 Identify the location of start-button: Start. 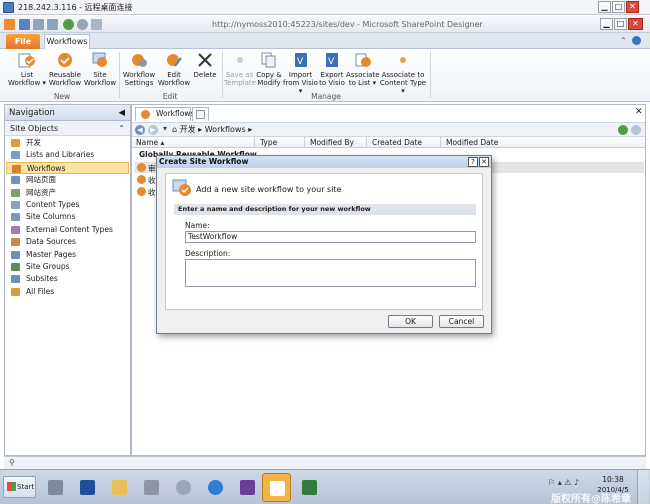
(19, 487).